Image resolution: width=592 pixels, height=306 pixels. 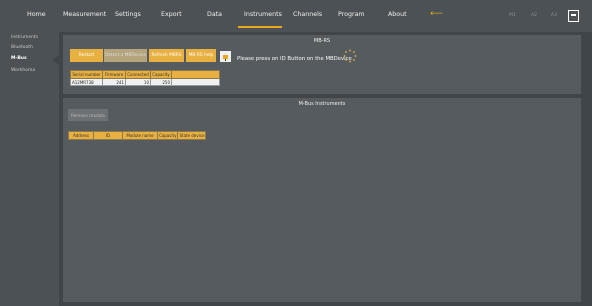 I want to click on header-state-device: State device, so click(x=192, y=135).